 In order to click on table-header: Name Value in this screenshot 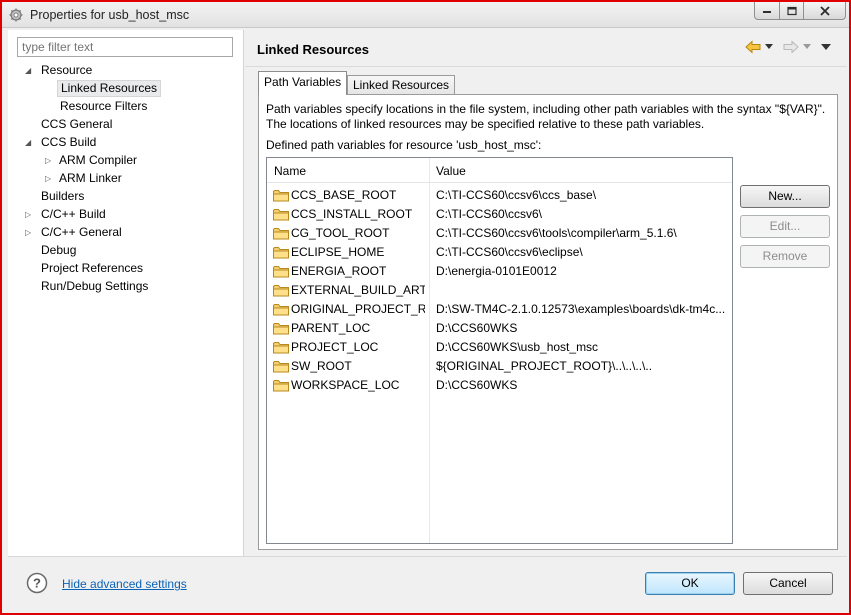, I will do `click(499, 170)`.